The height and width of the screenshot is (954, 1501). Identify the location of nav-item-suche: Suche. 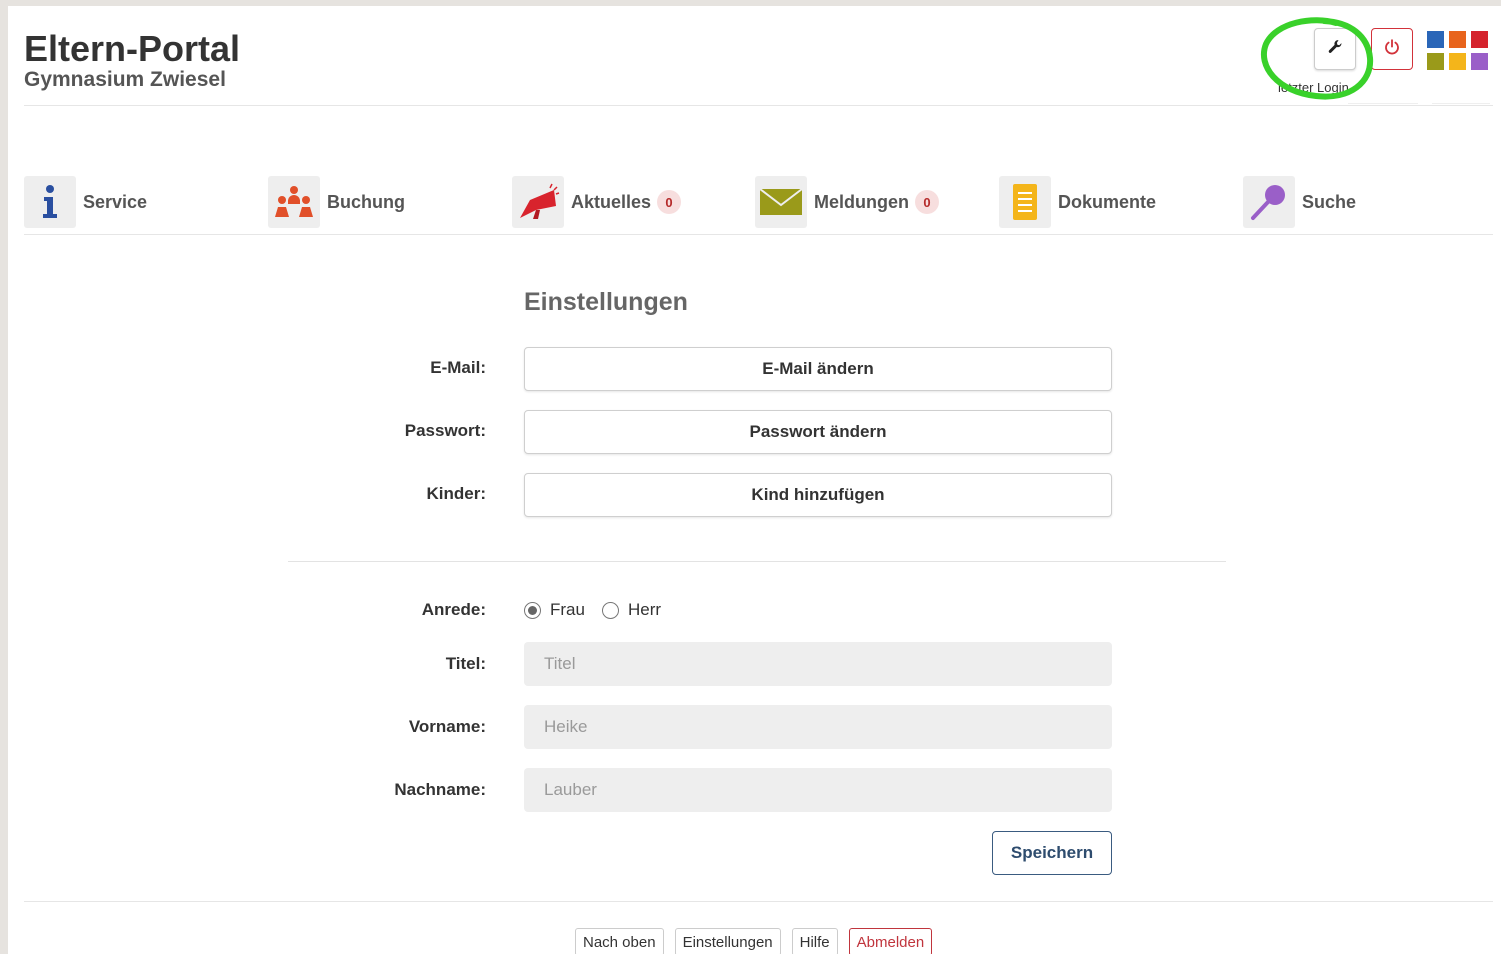
(1299, 202).